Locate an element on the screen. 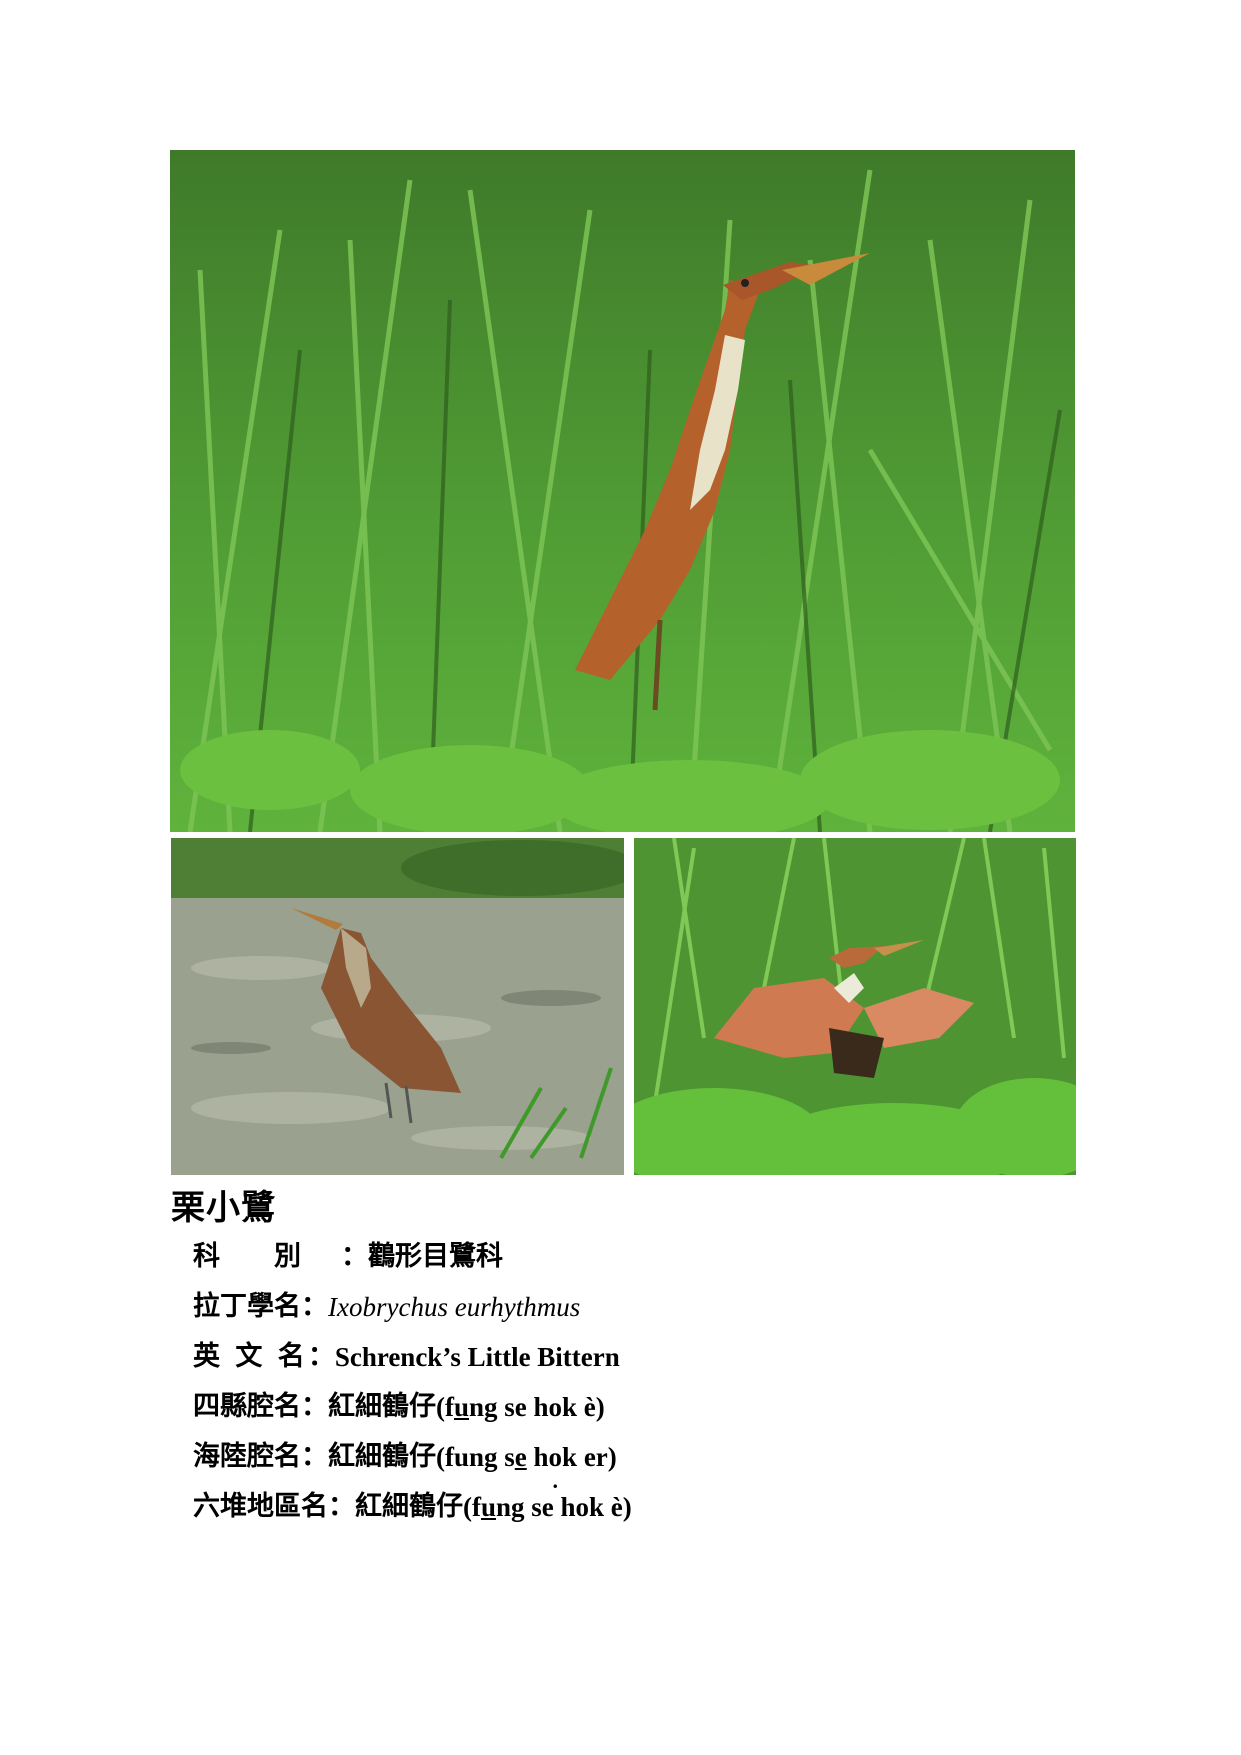 Image resolution: width=1241 pixels, height=1755 pixels. hailu-value-cjk: 紅細鶴仔 is located at coordinates (382, 1456).